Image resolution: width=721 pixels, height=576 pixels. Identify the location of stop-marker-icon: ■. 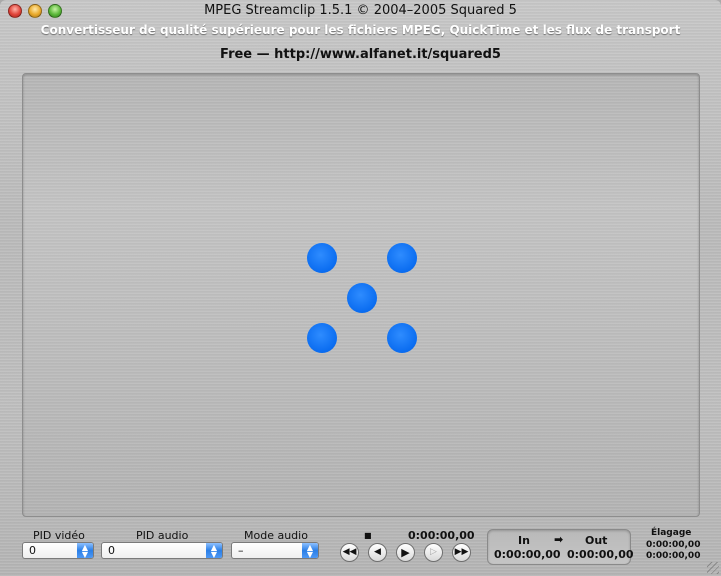
(368, 535).